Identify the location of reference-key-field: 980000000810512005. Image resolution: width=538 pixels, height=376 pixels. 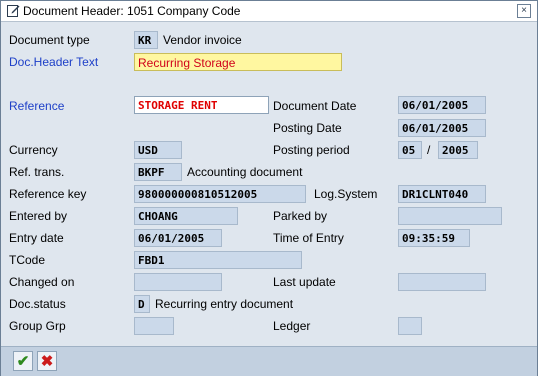
(220, 194).